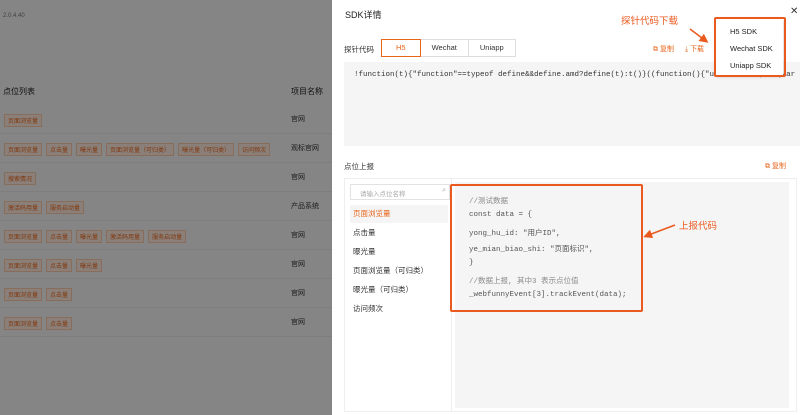 This screenshot has width=800, height=415. What do you see at coordinates (659, 231) in the screenshot?
I see `report-arrow` at bounding box center [659, 231].